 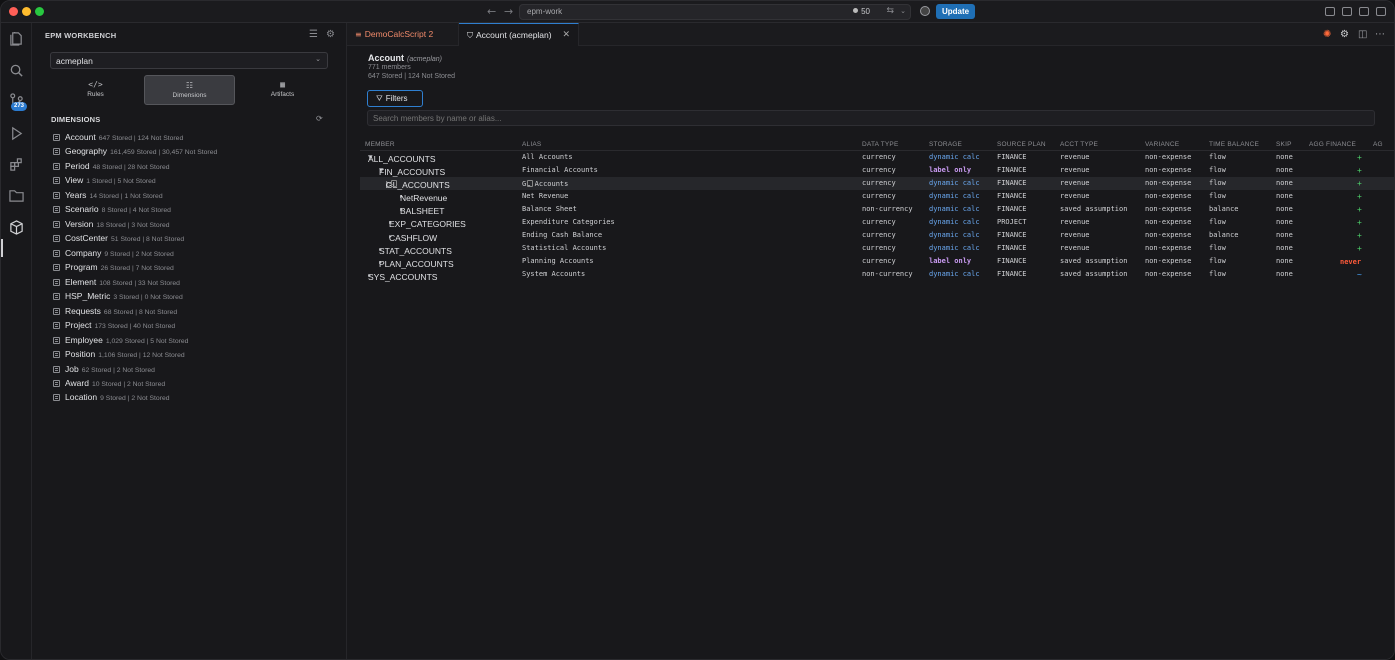 I want to click on split-editor-icon: ◫, so click(x=1362, y=34).